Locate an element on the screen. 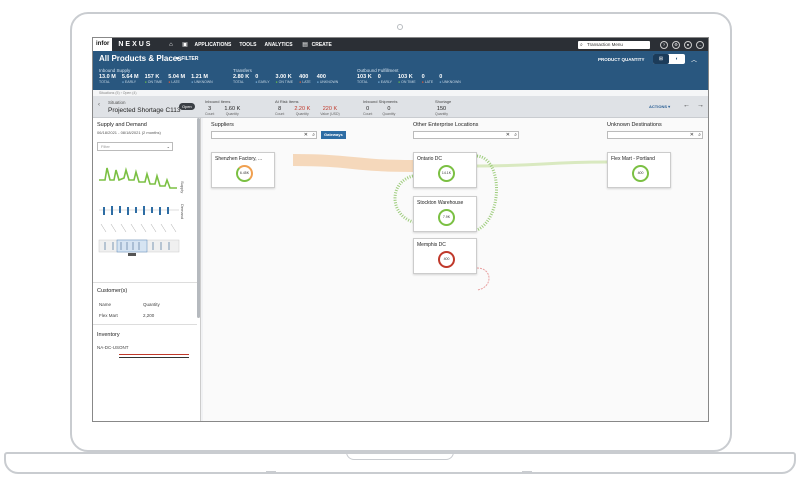 Image resolution: width=800 pixels, height=492 pixels. metric-on-time: 157 KON TIME is located at coordinates (154, 79).